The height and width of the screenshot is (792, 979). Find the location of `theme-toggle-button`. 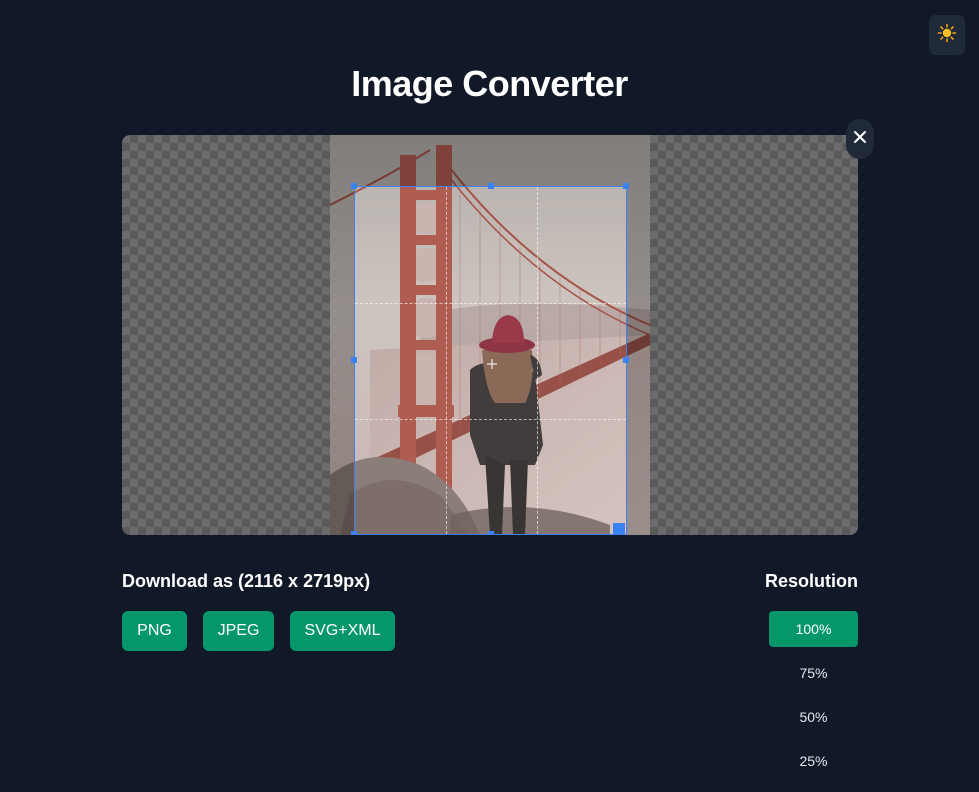

theme-toggle-button is located at coordinates (947, 35).